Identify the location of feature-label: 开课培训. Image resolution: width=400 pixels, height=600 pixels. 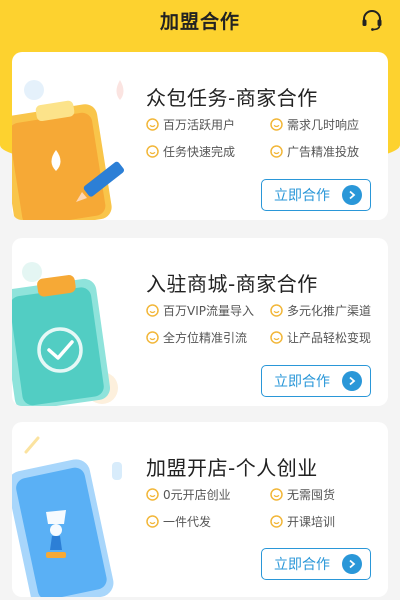
(311, 522).